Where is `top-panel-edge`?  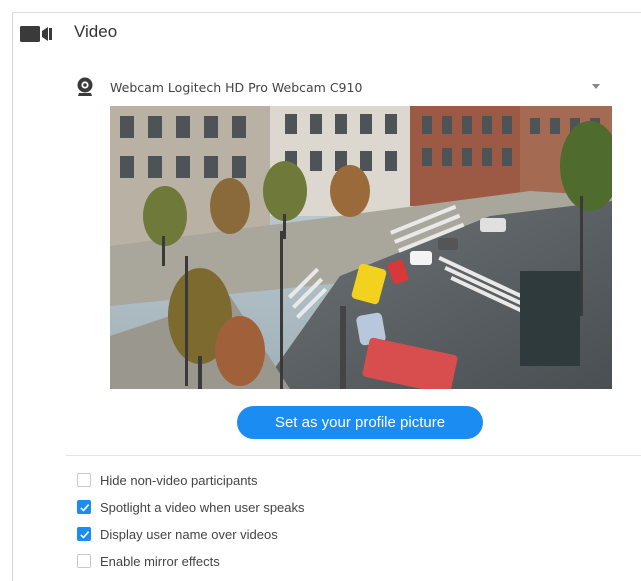
top-panel-edge is located at coordinates (326, 6).